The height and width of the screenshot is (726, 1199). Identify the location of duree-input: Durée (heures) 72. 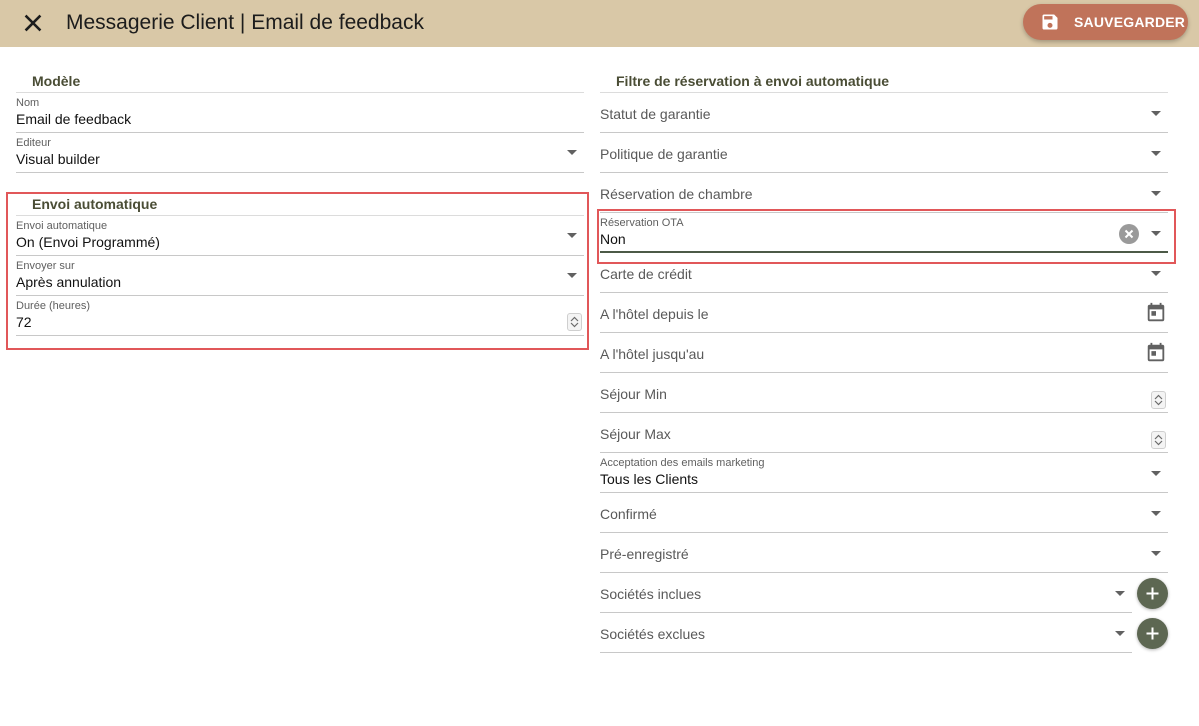
(300, 318).